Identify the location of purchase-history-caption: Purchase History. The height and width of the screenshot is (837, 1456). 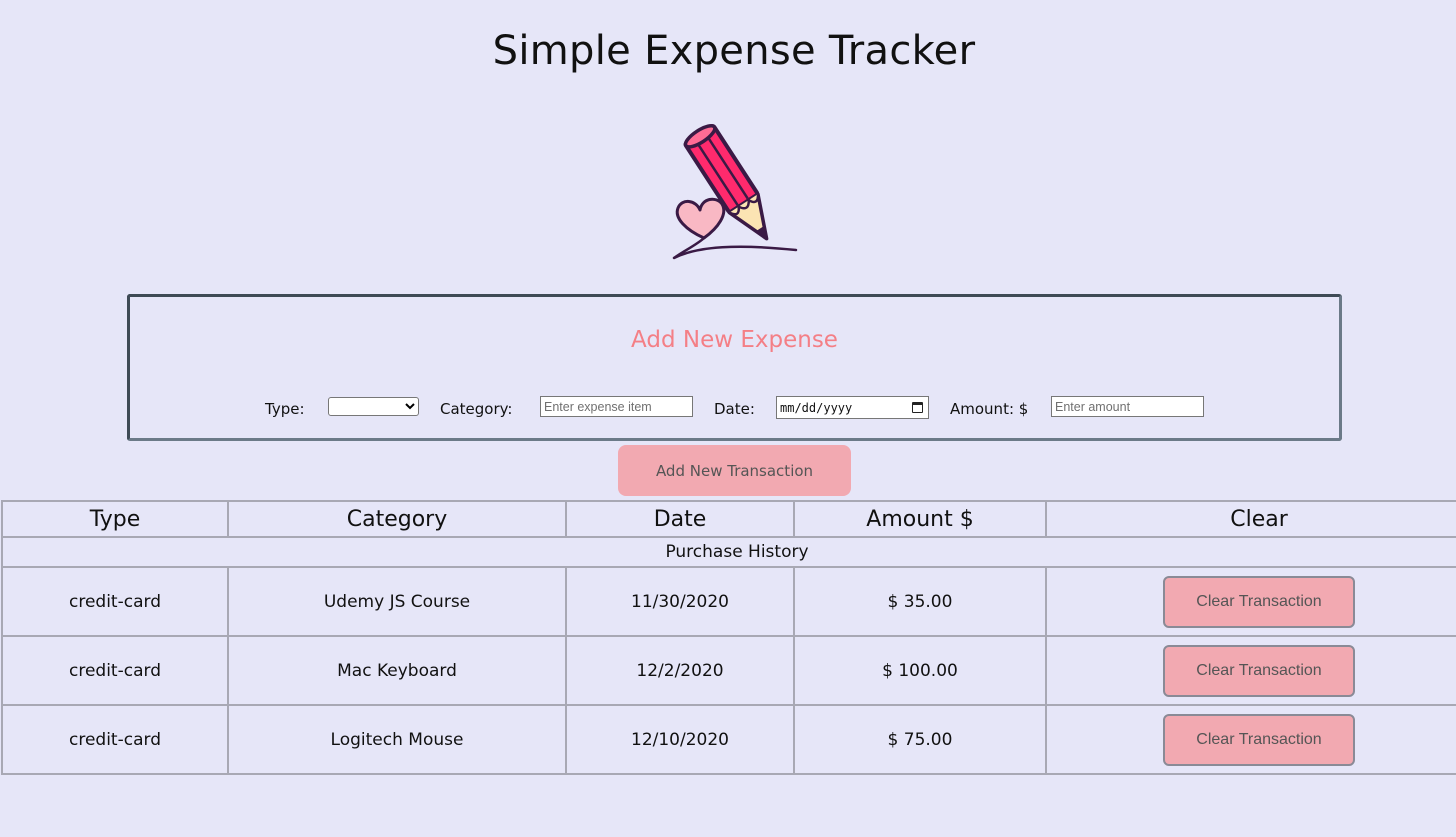
(728, 552).